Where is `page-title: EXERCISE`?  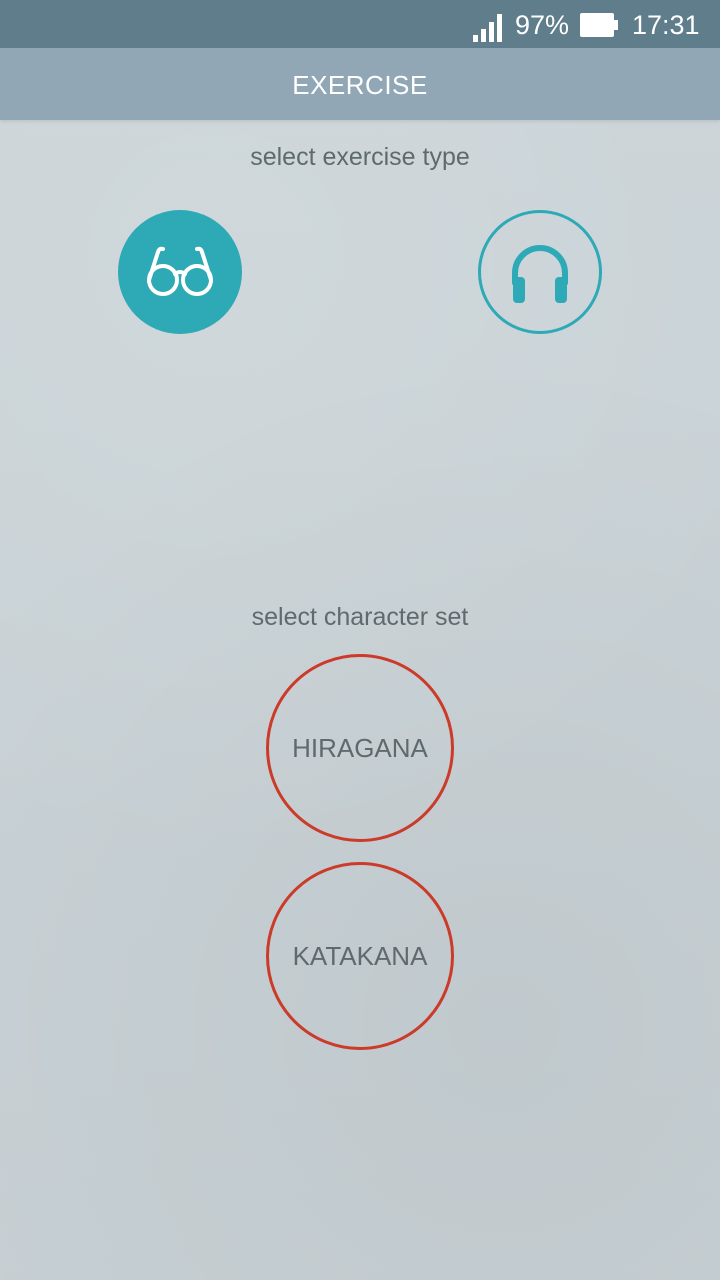 page-title: EXERCISE is located at coordinates (360, 85).